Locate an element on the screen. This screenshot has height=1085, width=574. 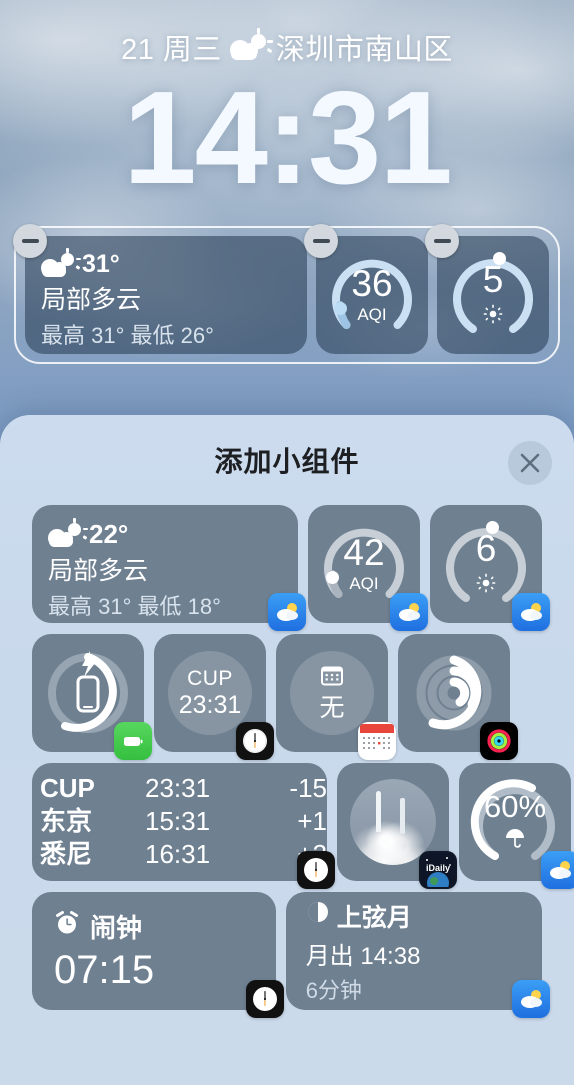
active-widget-aqi: 36 AQI is located at coordinates (366, 289).